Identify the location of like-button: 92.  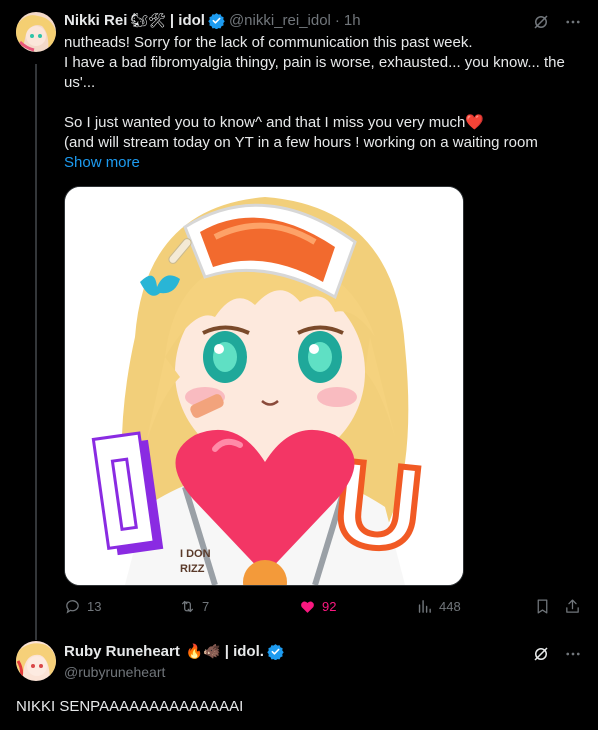
(317, 606).